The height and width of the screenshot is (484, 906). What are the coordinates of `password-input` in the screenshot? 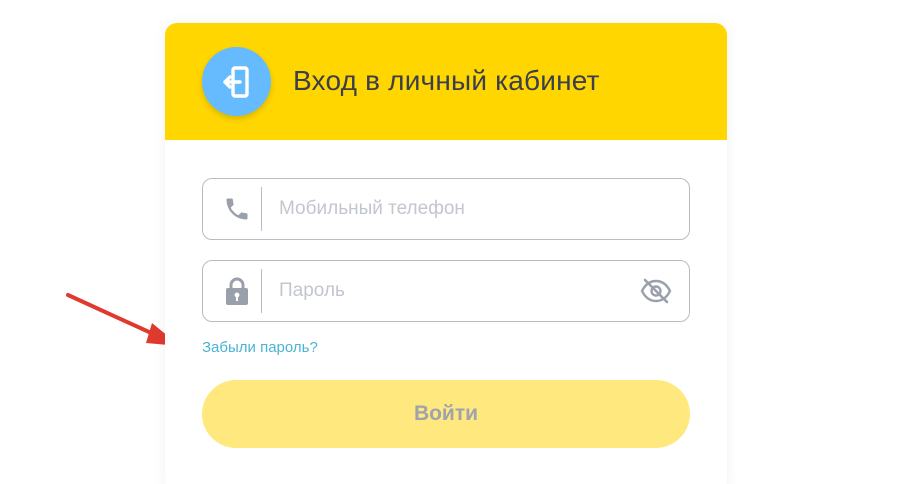 It's located at (449, 291).